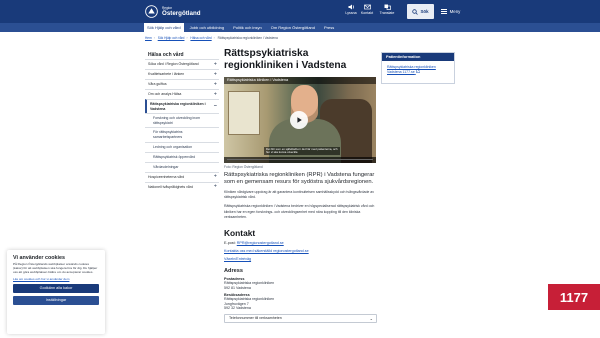  I want to click on 1177-badge: 1177, so click(574, 297).